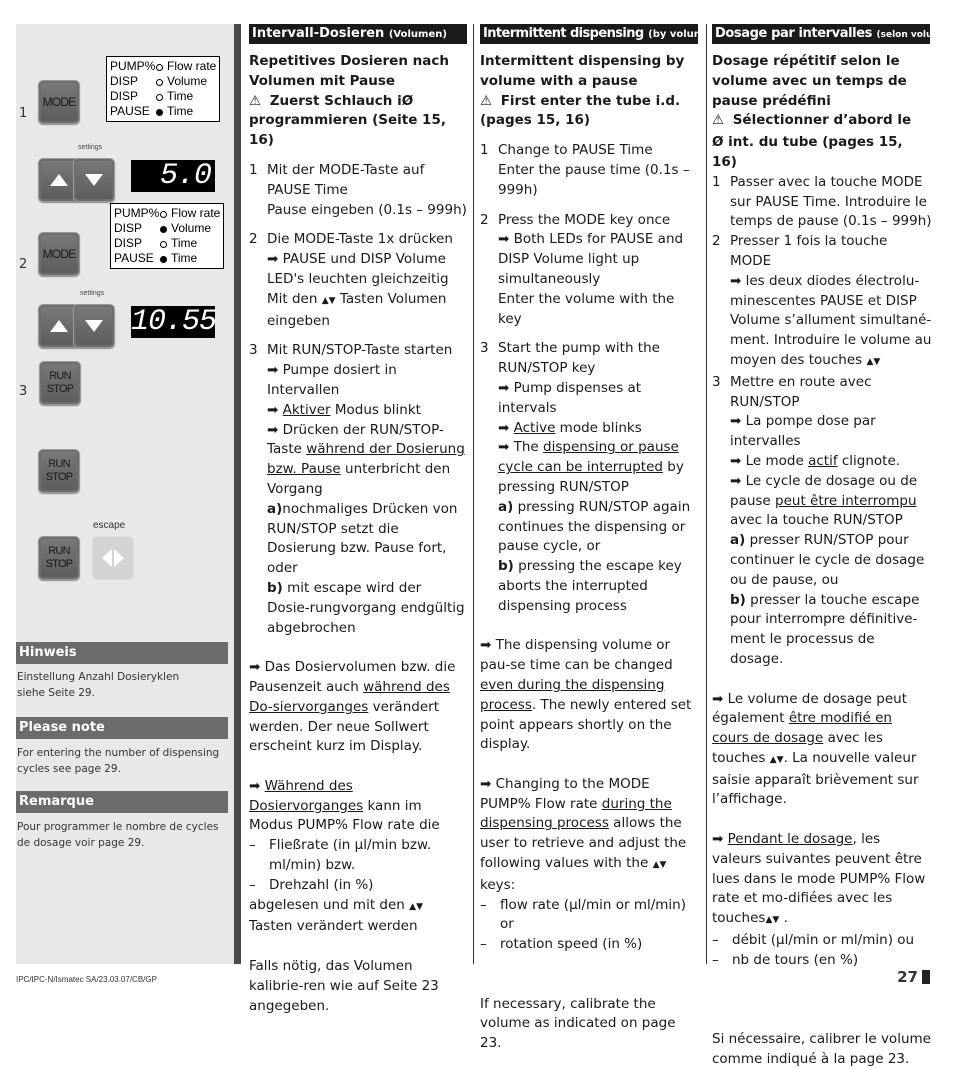 The image size is (954, 1070). I want to click on header-subtitle: (selon volume), so click(903, 35).